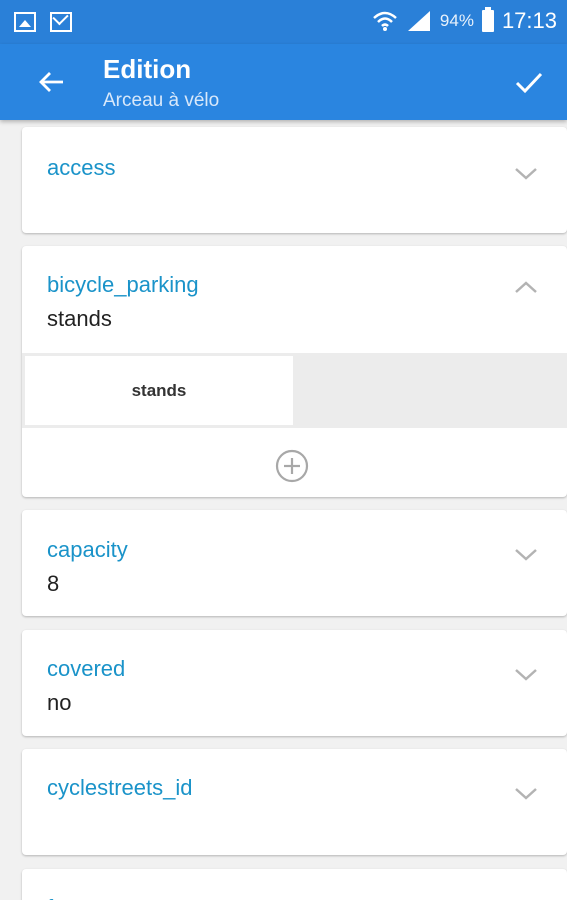  Describe the element at coordinates (159, 390) in the screenshot. I see `value-option-chip: stands` at that location.